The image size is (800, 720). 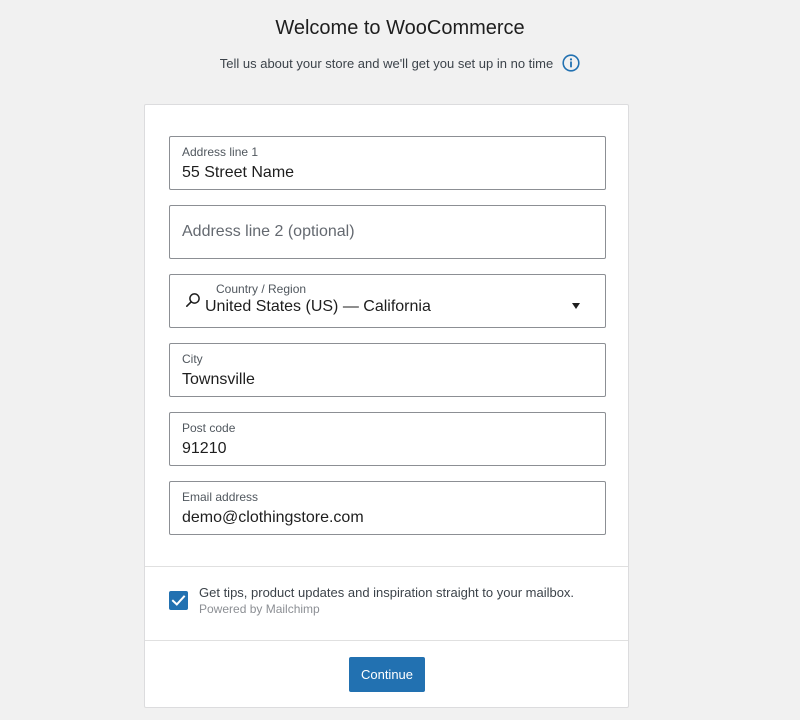 What do you see at coordinates (387, 674) in the screenshot?
I see `continue-button: Continue` at bounding box center [387, 674].